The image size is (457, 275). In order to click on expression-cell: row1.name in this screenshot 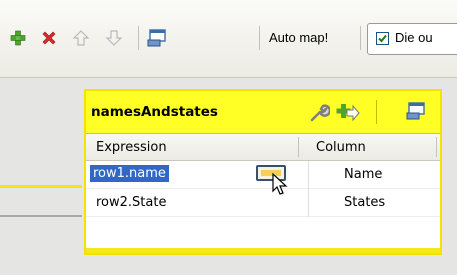, I will do `click(129, 173)`.